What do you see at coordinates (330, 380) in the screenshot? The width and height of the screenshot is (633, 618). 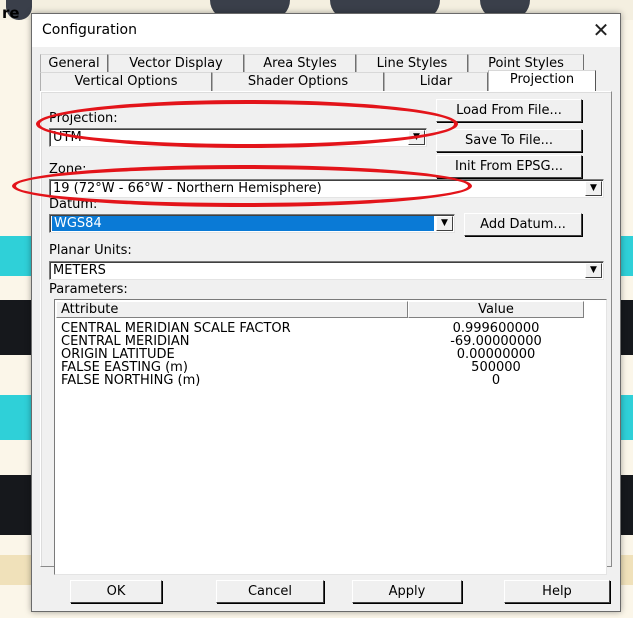 I see `table-row: FALSE NORTHING (m) 0` at bounding box center [330, 380].